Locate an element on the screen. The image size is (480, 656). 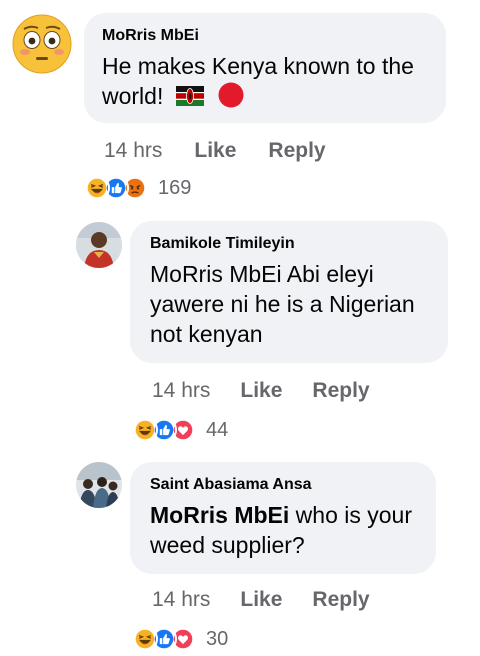
user-photo-avatar is located at coordinates (99, 245).